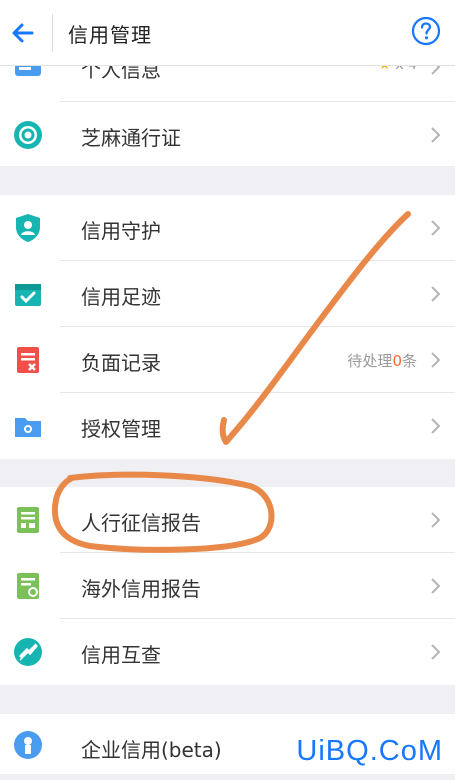  What do you see at coordinates (227, 33) in the screenshot?
I see `app-header: 信用管理` at bounding box center [227, 33].